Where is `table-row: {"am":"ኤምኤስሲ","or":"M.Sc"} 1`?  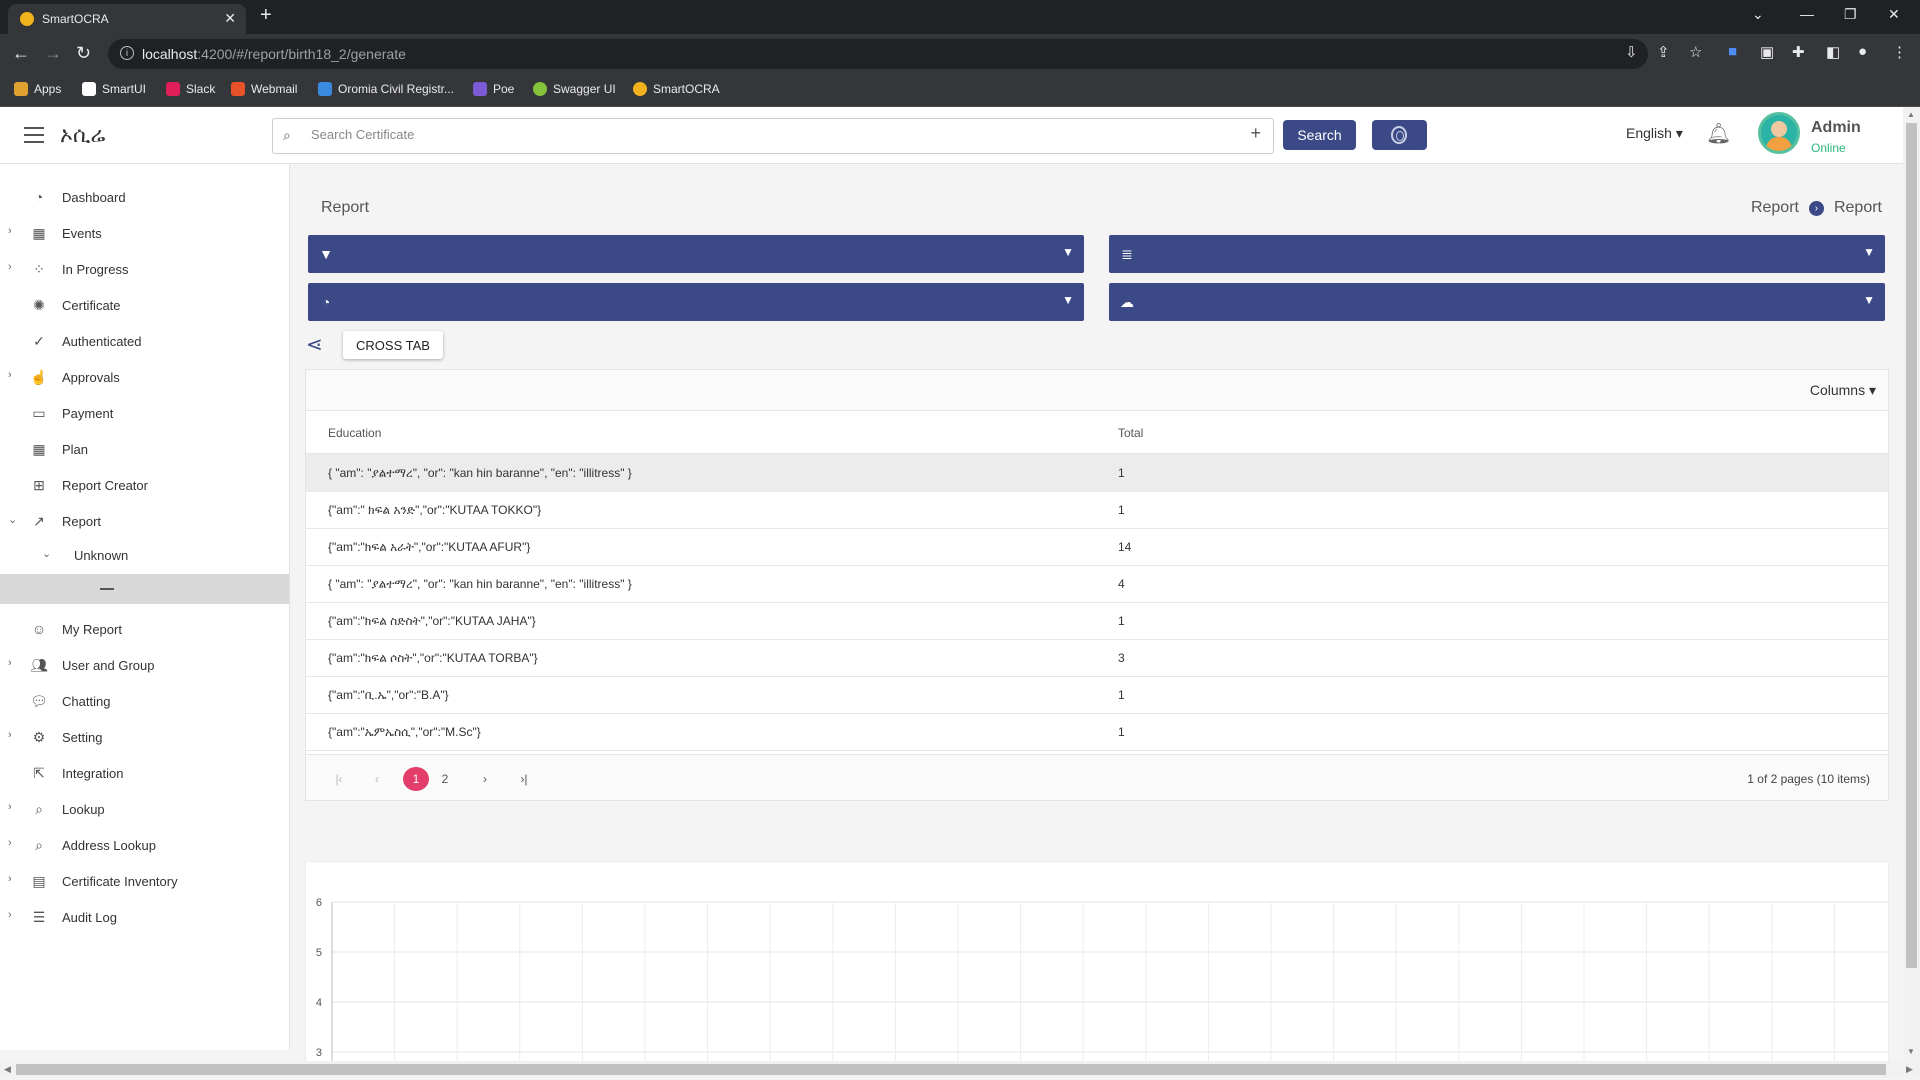
table-row: {"am":"ኤምኤስሲ","or":"M.Sc"} 1 is located at coordinates (1097, 732).